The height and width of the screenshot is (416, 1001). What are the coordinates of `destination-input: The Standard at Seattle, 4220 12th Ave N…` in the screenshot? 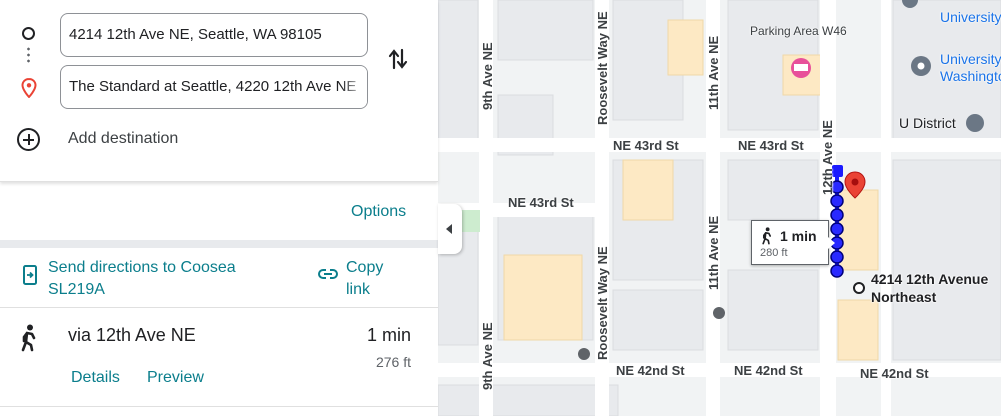 It's located at (214, 87).